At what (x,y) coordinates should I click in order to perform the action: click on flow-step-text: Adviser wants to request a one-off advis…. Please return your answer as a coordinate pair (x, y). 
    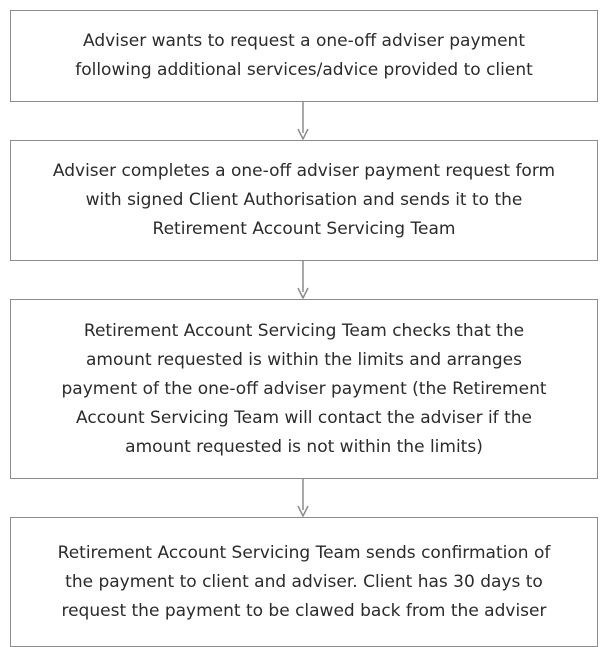
    Looking at the image, I should click on (304, 55).